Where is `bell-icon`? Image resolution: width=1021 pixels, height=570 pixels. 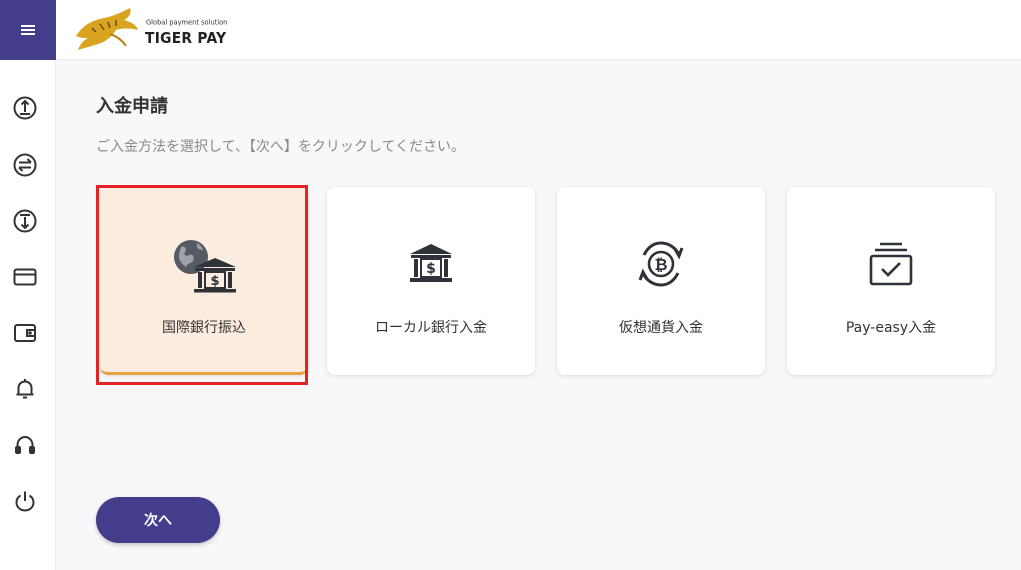
bell-icon is located at coordinates (25, 389).